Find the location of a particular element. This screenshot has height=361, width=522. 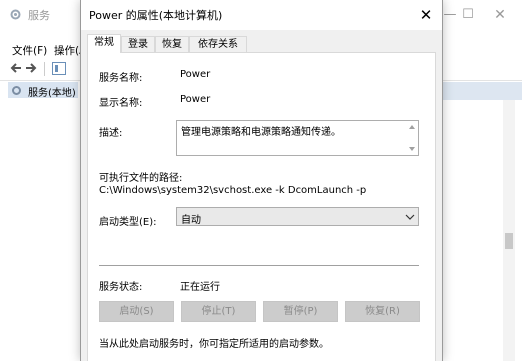

service-status-value: 正在运行 is located at coordinates (200, 287).